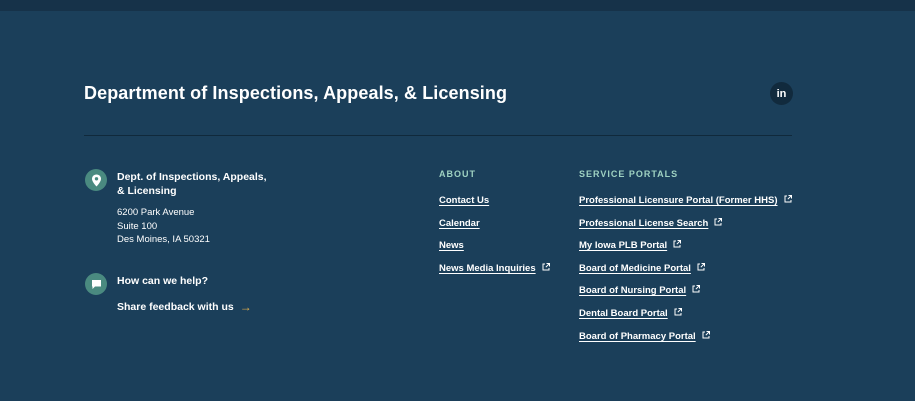  I want to click on portal-link-my-iowa-plb: My Iowa PLB Portal, so click(630, 246).